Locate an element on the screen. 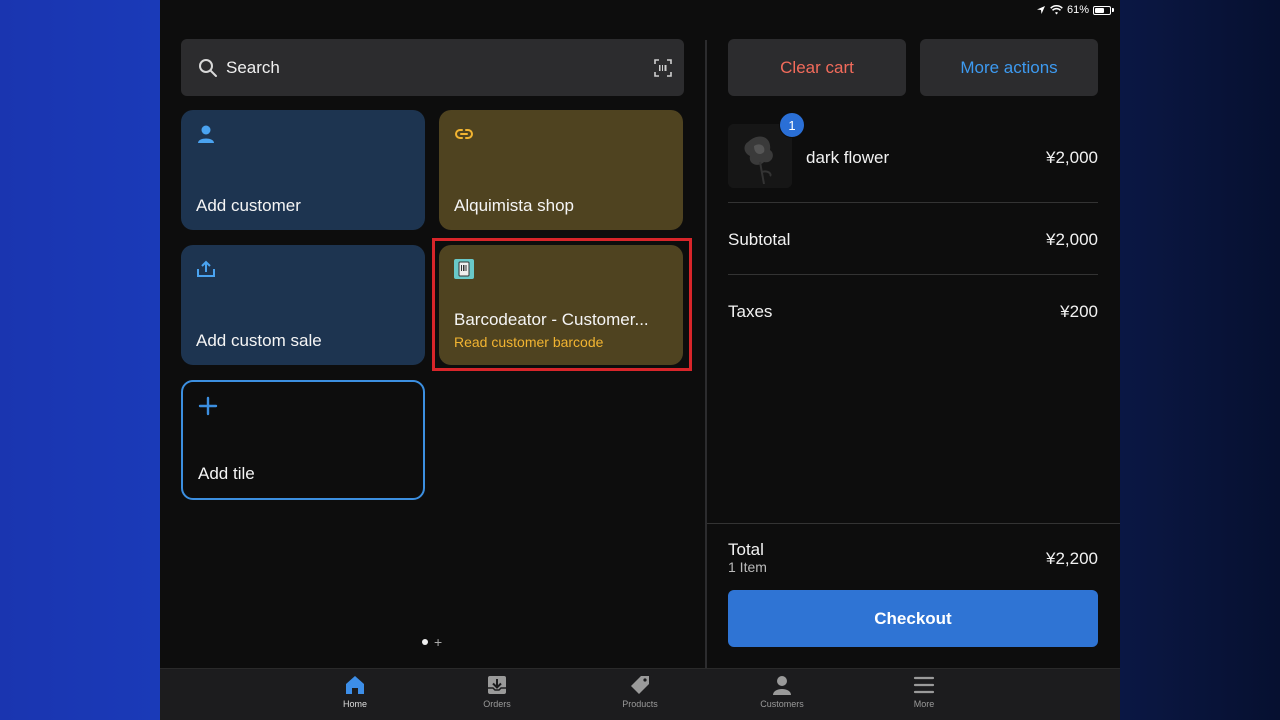 The image size is (1280, 720). tab-label: Products is located at coordinates (640, 704).